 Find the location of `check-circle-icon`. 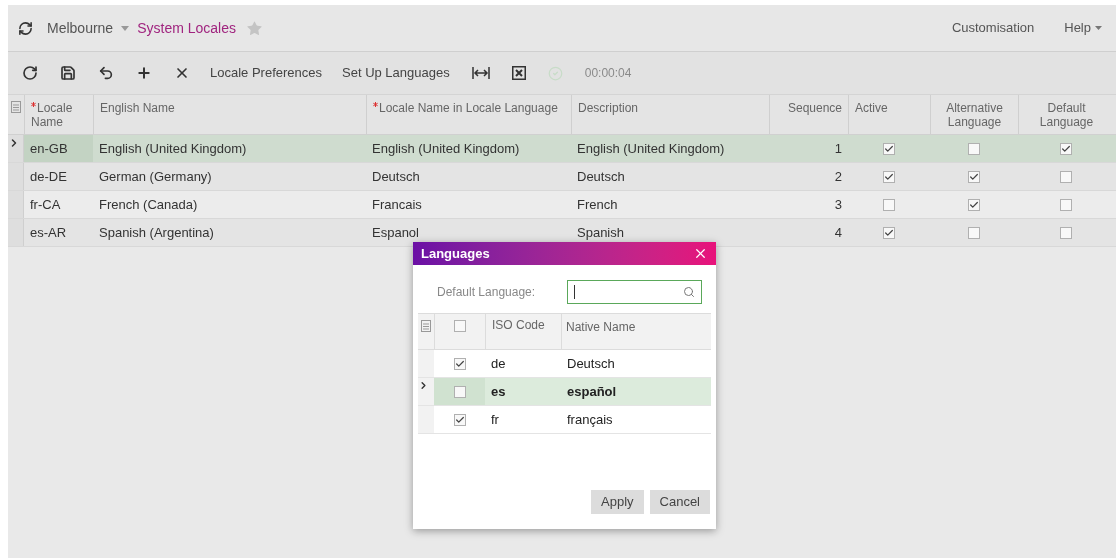

check-circle-icon is located at coordinates (555, 73).